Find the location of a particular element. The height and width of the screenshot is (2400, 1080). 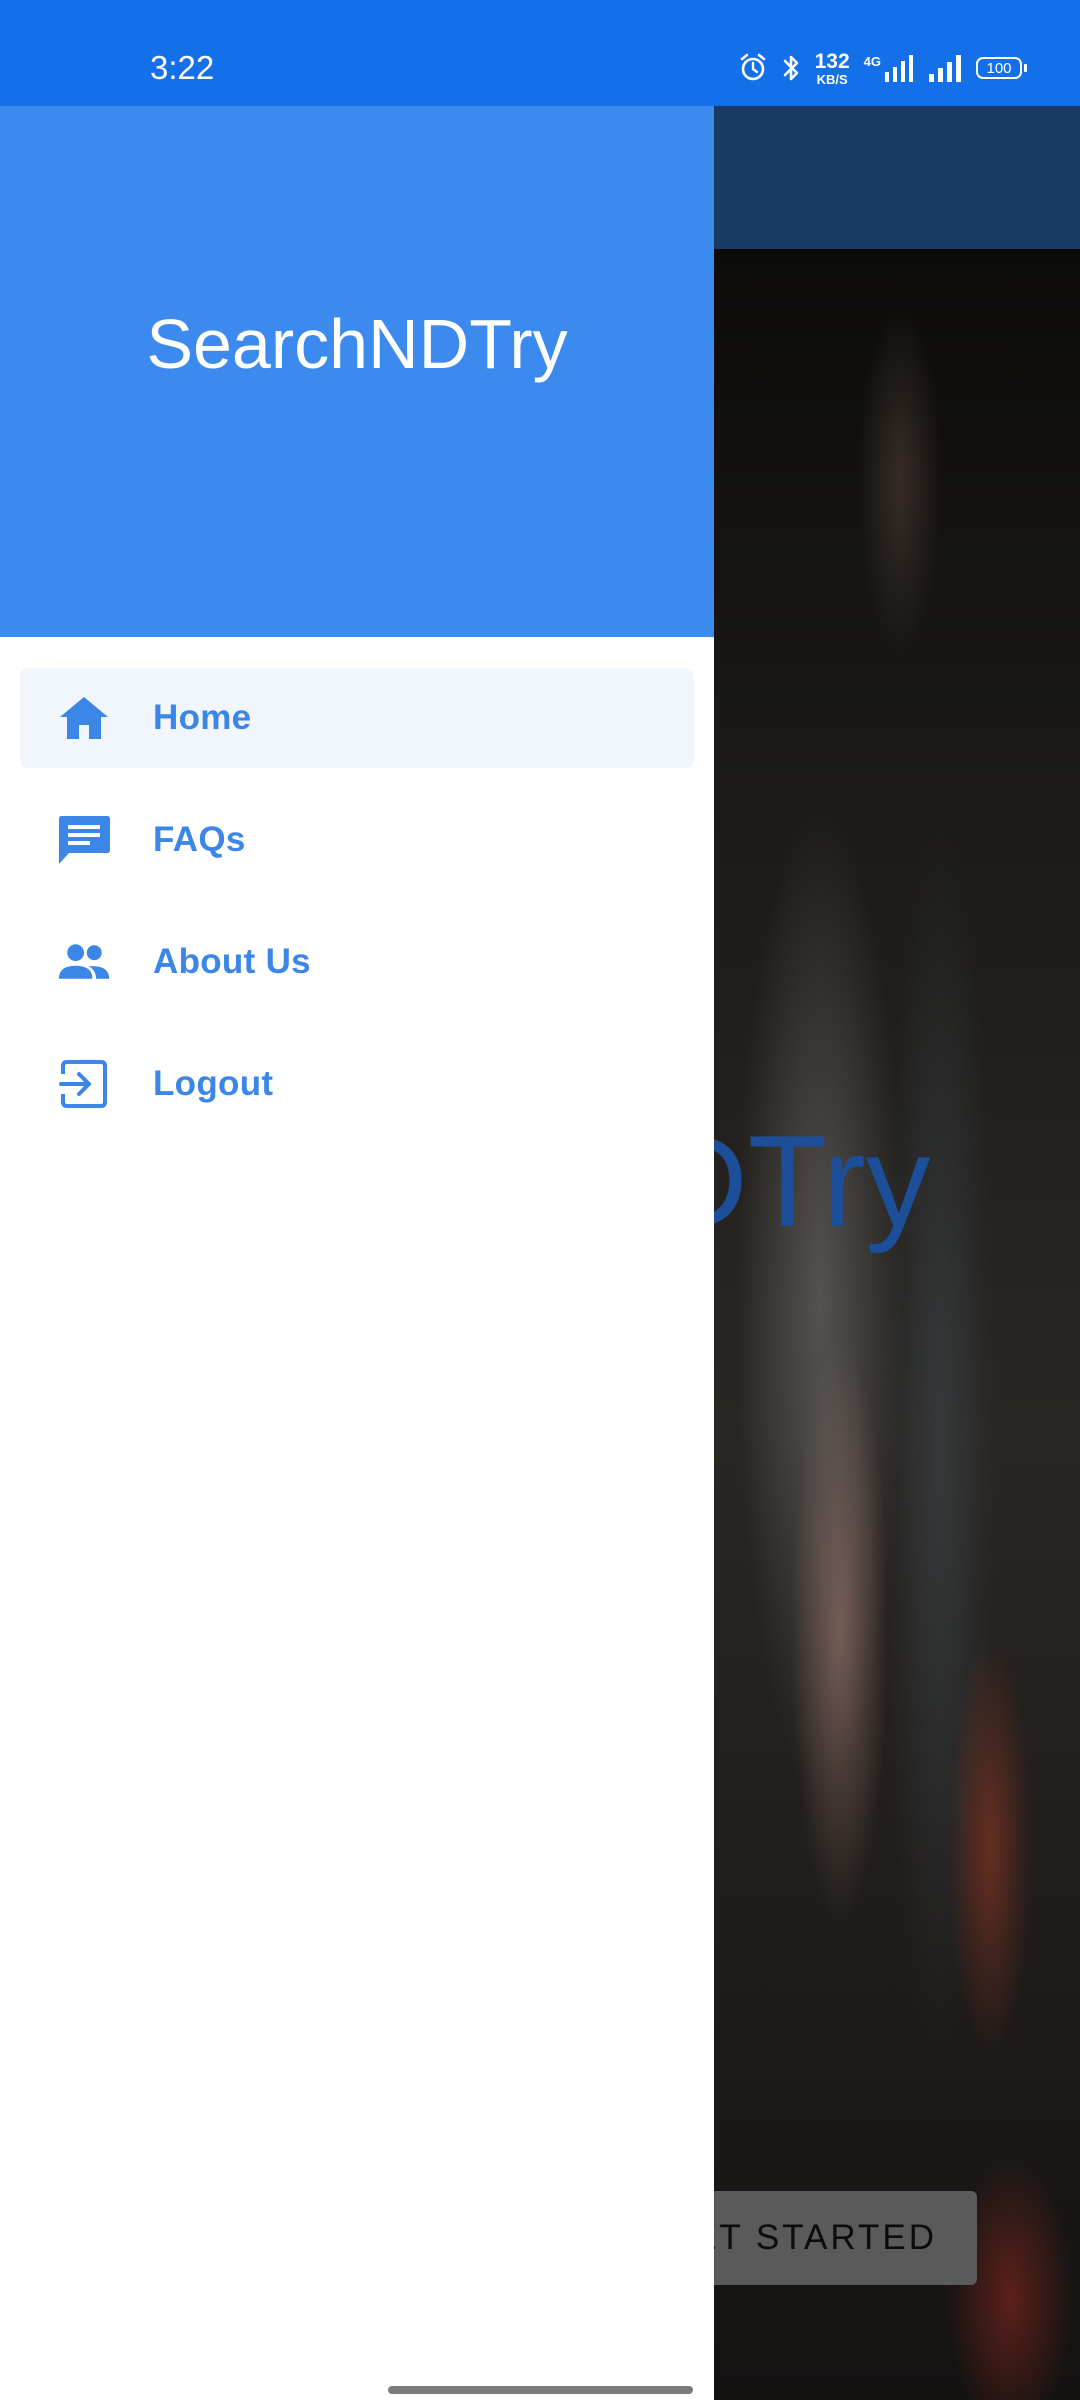

people-icon is located at coordinates (84, 962).